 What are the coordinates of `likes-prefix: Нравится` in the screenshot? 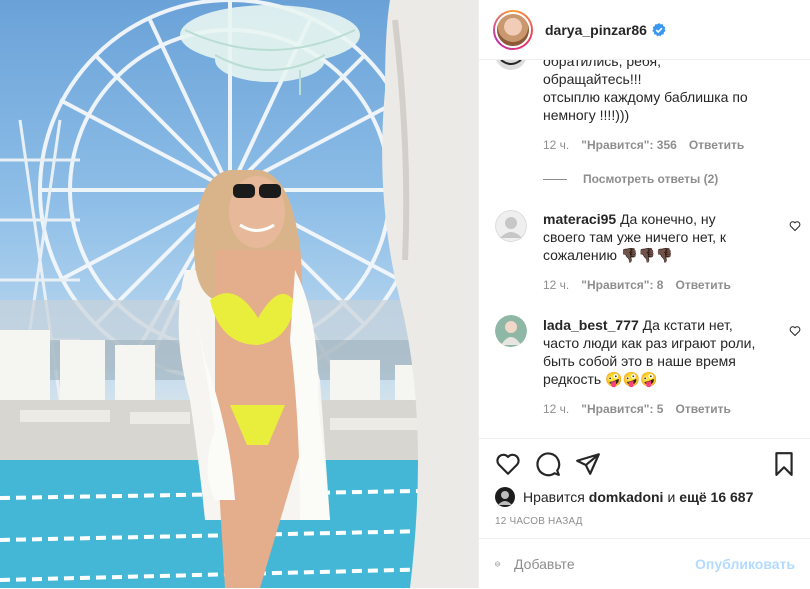 It's located at (554, 497).